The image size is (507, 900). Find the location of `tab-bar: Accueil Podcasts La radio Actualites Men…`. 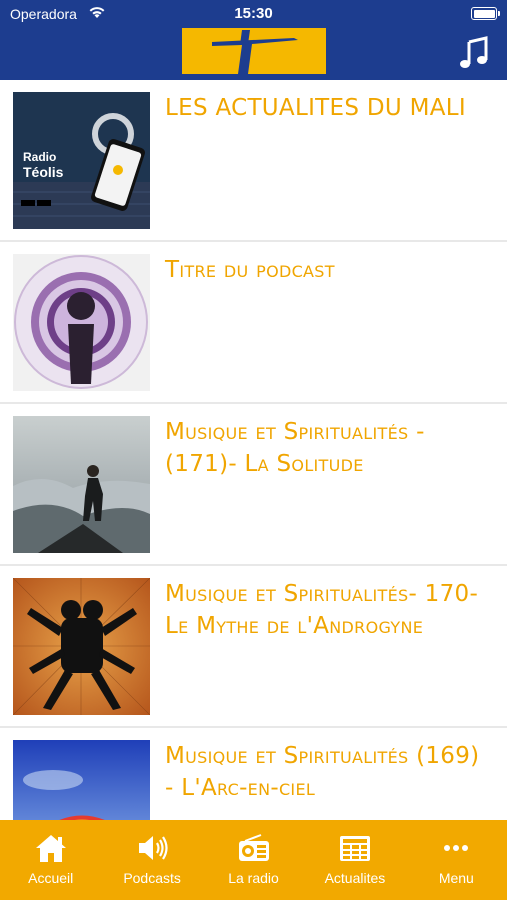

tab-bar: Accueil Podcasts La radio Actualites Men… is located at coordinates (253, 860).